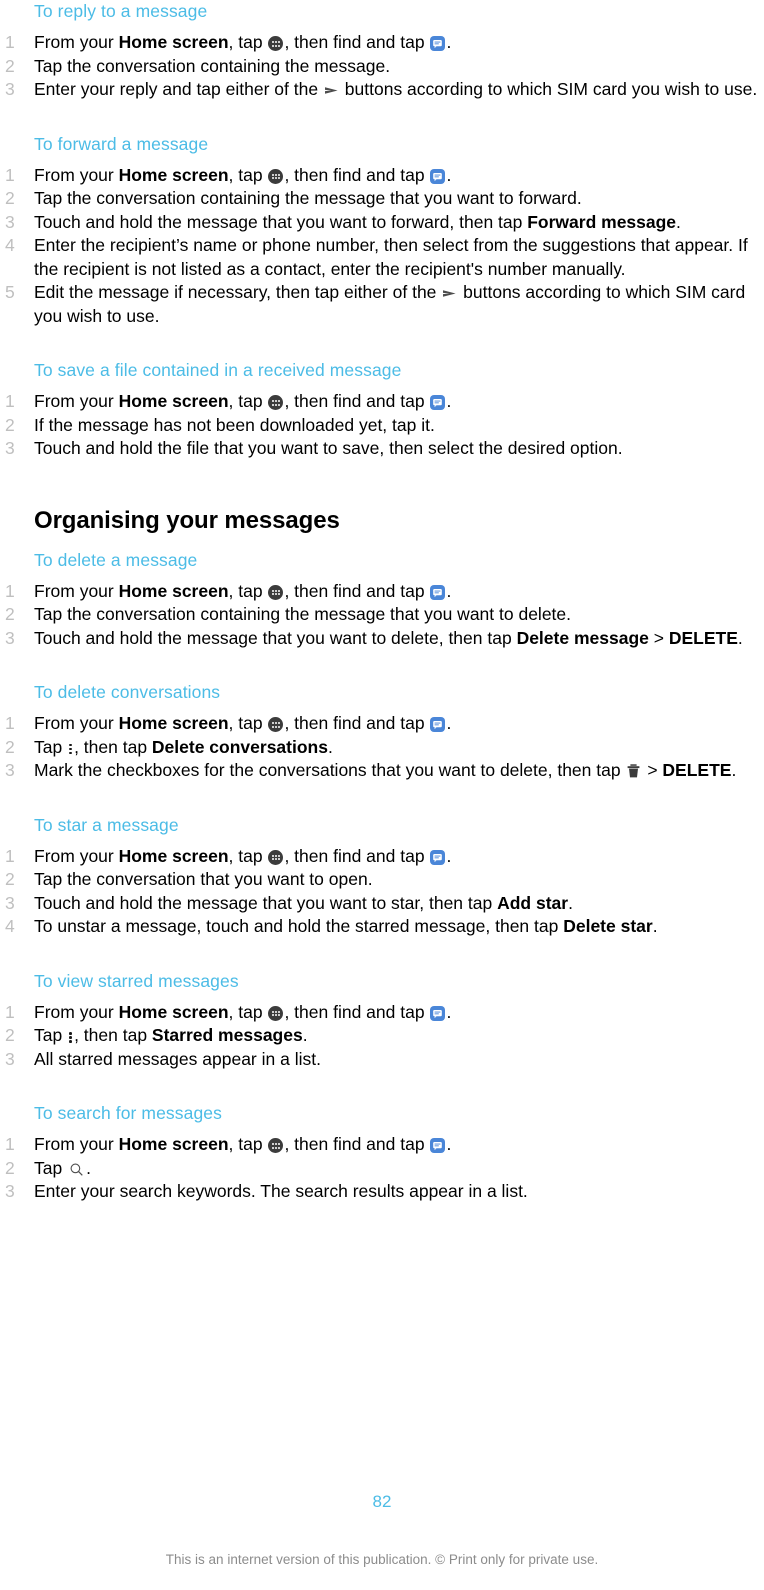 This screenshot has height=1590, width=764. I want to click on step-bold: Delete star, so click(608, 926).